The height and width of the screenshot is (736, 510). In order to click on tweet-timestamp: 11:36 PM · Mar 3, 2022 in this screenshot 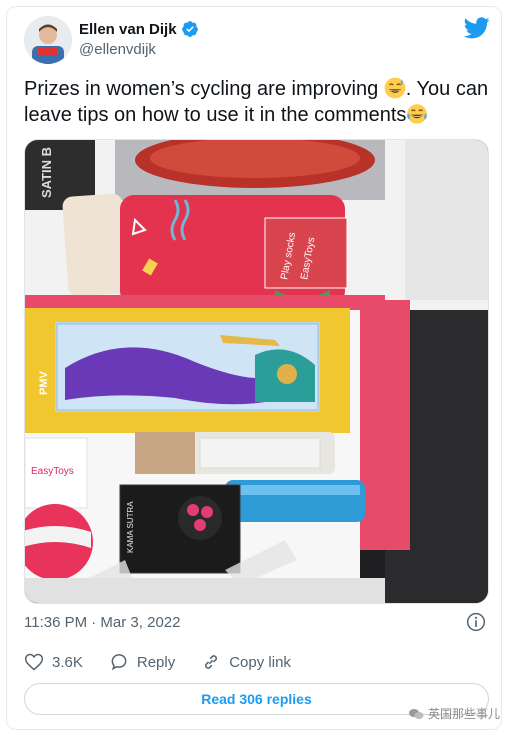, I will do `click(102, 622)`.